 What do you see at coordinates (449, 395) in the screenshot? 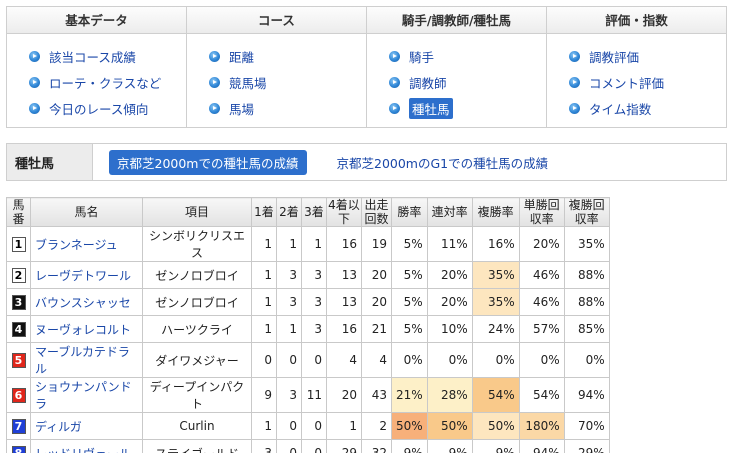
I see `stat-cell-place2: 28%` at bounding box center [449, 395].